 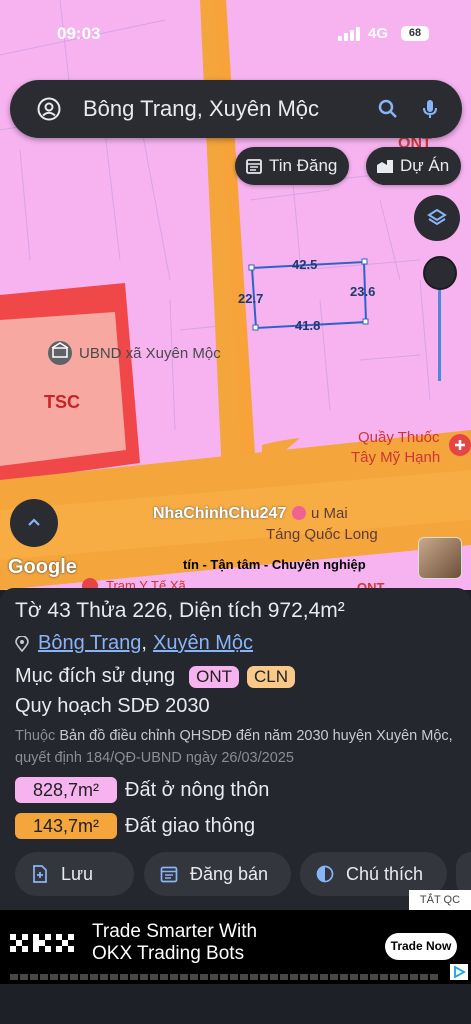 I want to click on location-pin-icon, so click(x=22, y=643).